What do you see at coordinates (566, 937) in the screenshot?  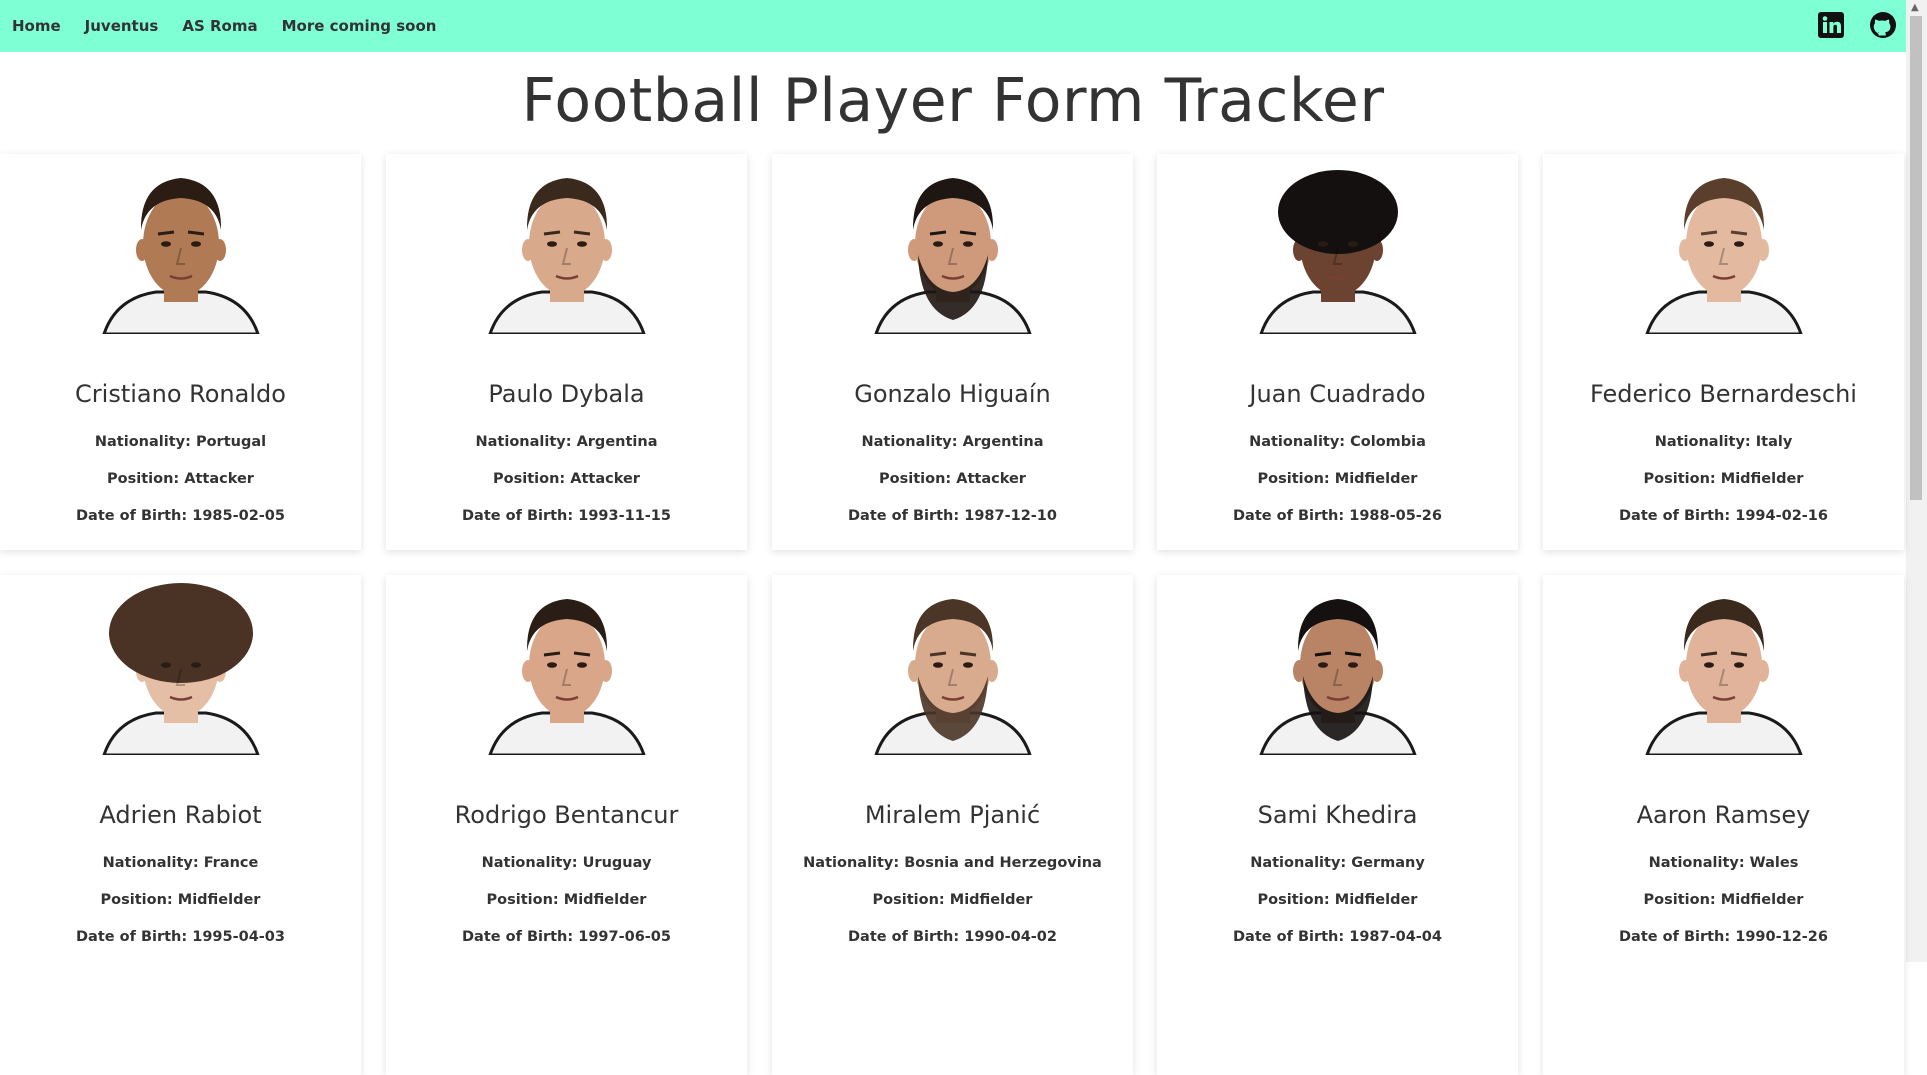 I see `player-date-of-birth: Date of Birth: 1997-06-05` at bounding box center [566, 937].